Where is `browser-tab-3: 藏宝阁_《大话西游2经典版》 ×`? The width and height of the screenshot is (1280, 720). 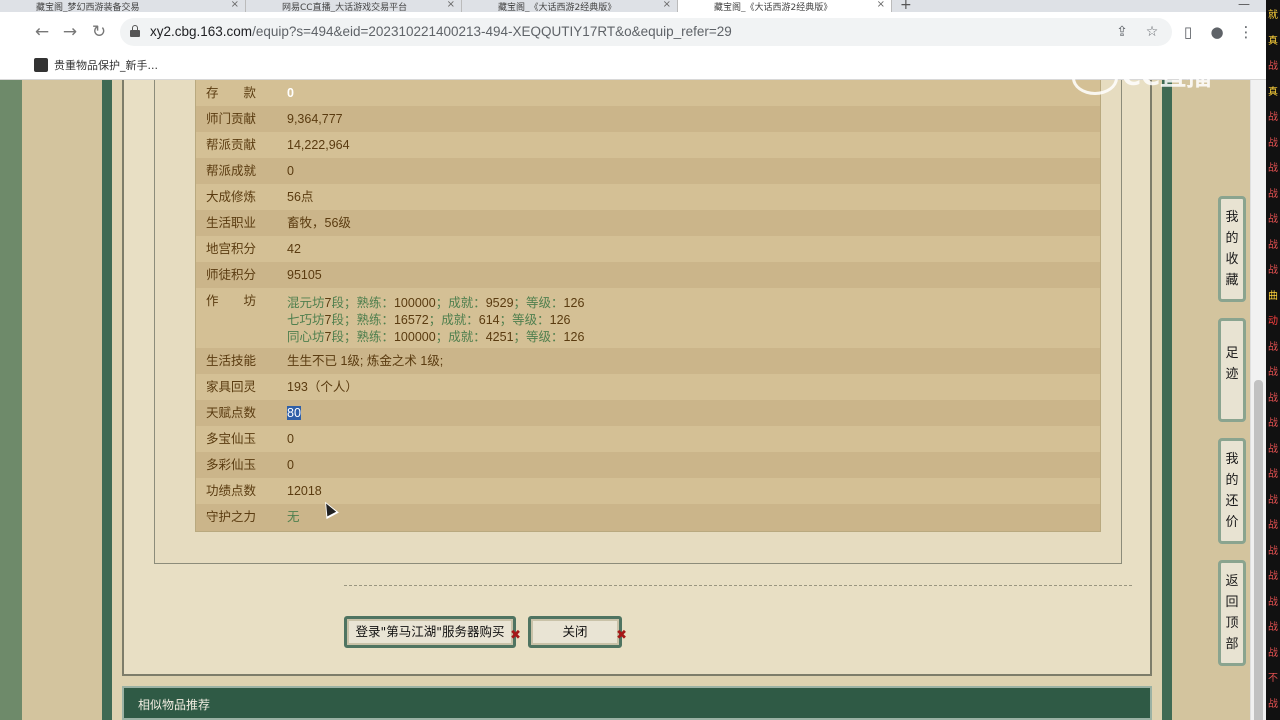
browser-tab-3: 藏宝阁_《大话西游2经典版》 × is located at coordinates (570, 6).